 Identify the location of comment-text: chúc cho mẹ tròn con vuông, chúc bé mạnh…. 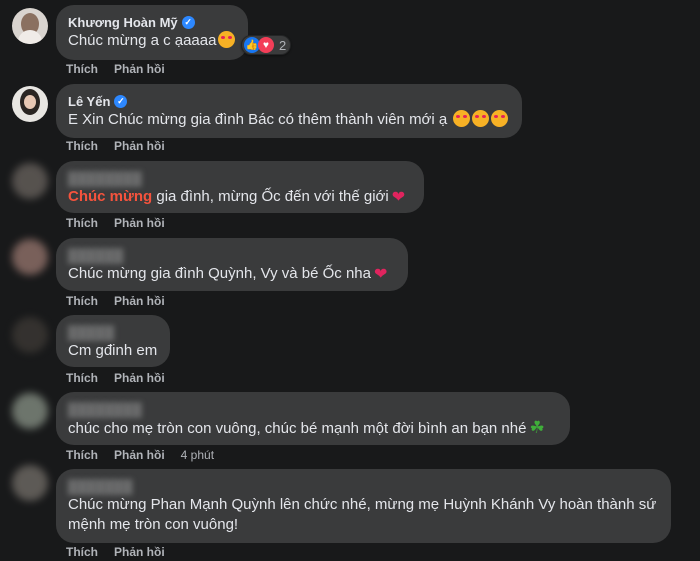
(297, 428).